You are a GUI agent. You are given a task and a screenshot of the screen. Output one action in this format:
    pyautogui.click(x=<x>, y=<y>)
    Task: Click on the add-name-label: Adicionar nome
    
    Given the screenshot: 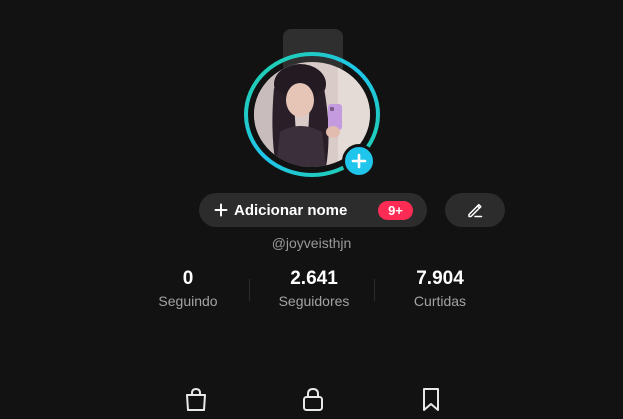 What is the action you would take?
    pyautogui.click(x=291, y=210)
    